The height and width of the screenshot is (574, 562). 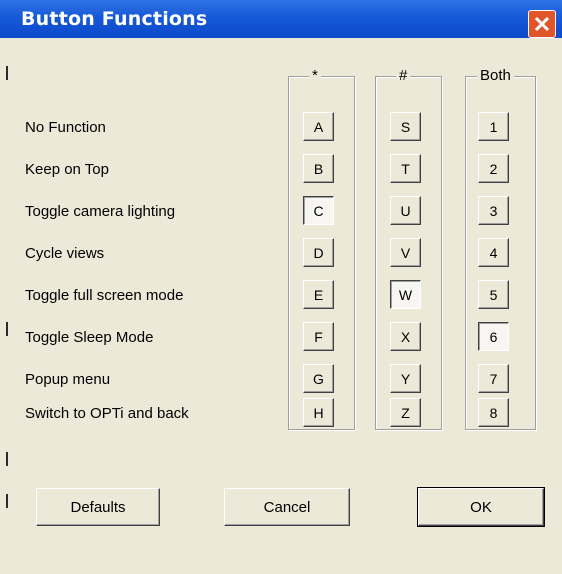 What do you see at coordinates (493, 252) in the screenshot?
I see `key-4: 4` at bounding box center [493, 252].